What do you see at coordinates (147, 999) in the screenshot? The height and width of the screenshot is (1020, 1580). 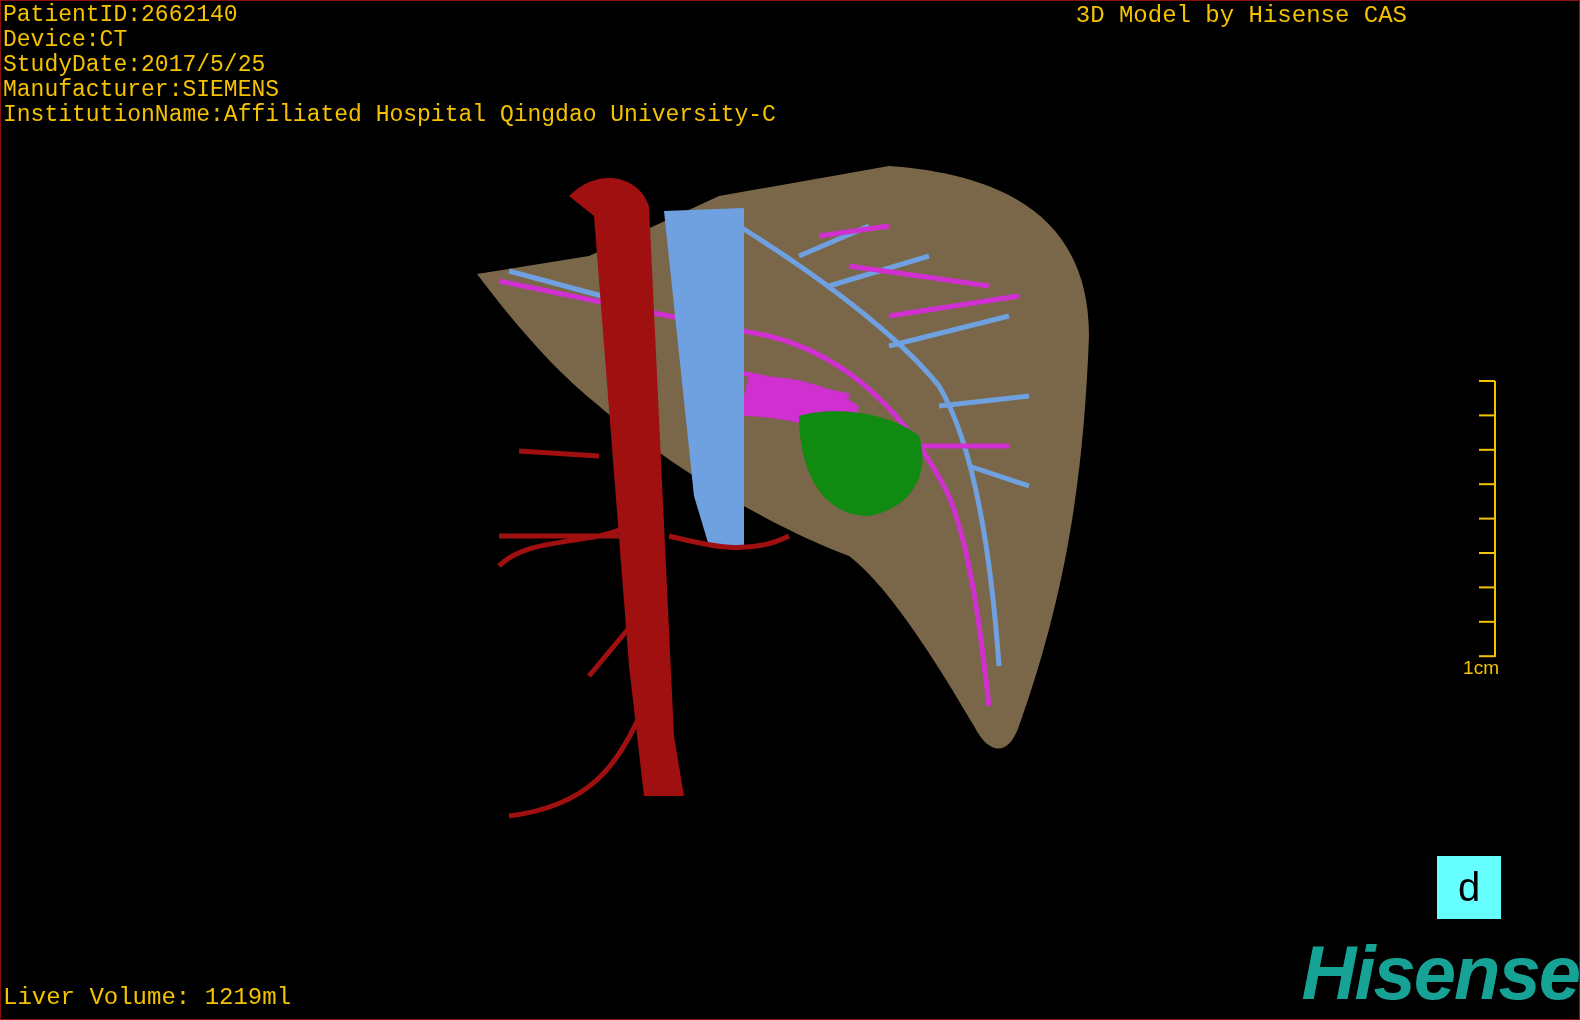 I see `liver-volume-text: Liver Volume: 1219ml` at bounding box center [147, 999].